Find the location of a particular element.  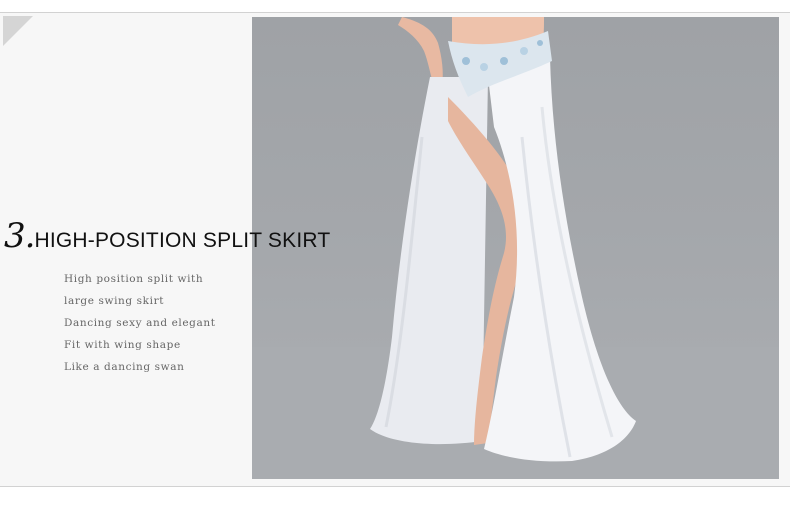

section-number: 3. is located at coordinates (19, 236).